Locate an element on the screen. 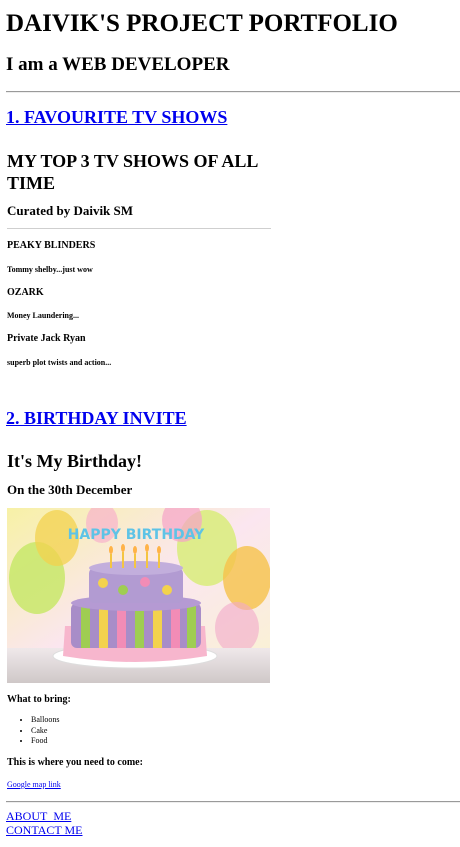 This screenshot has width=460, height=847. google-map-link: Google map link is located at coordinates (34, 784).